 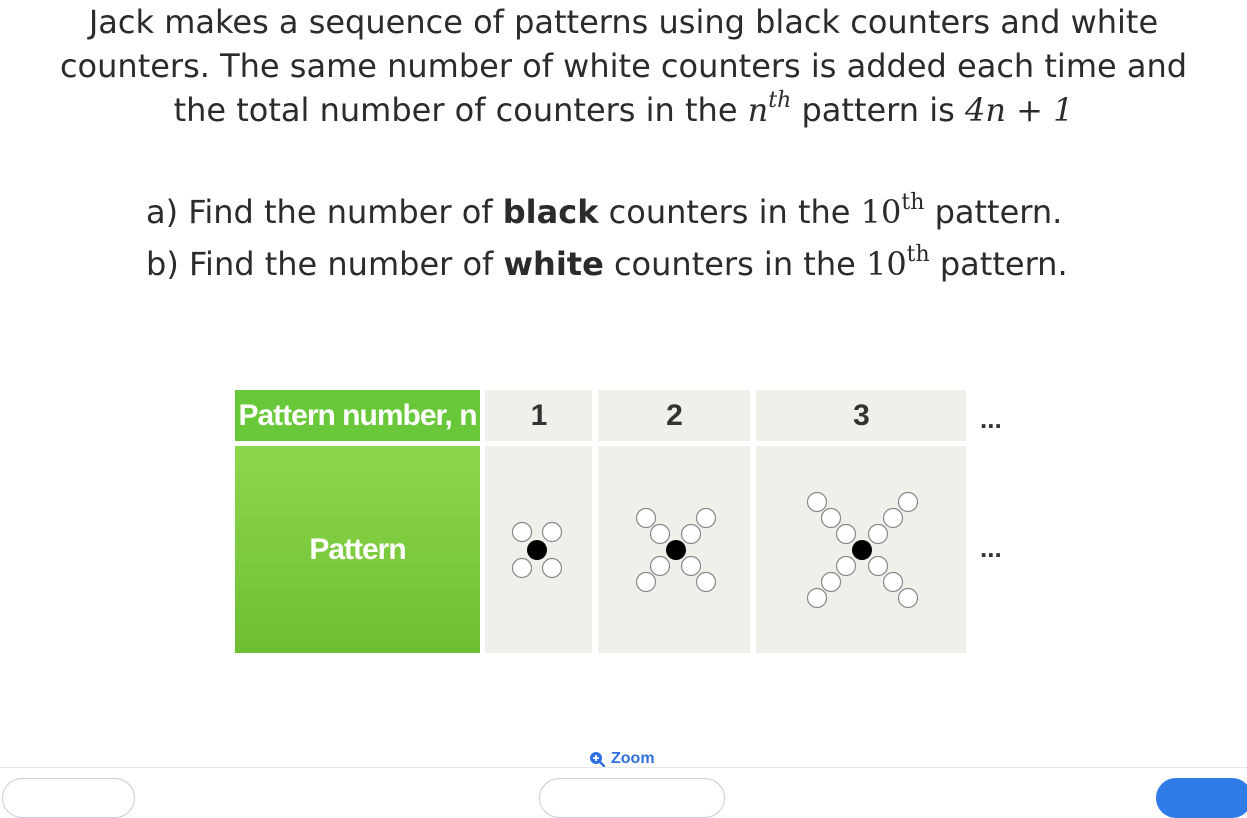 I want to click on zoom-button: Zoom, so click(x=622, y=759).